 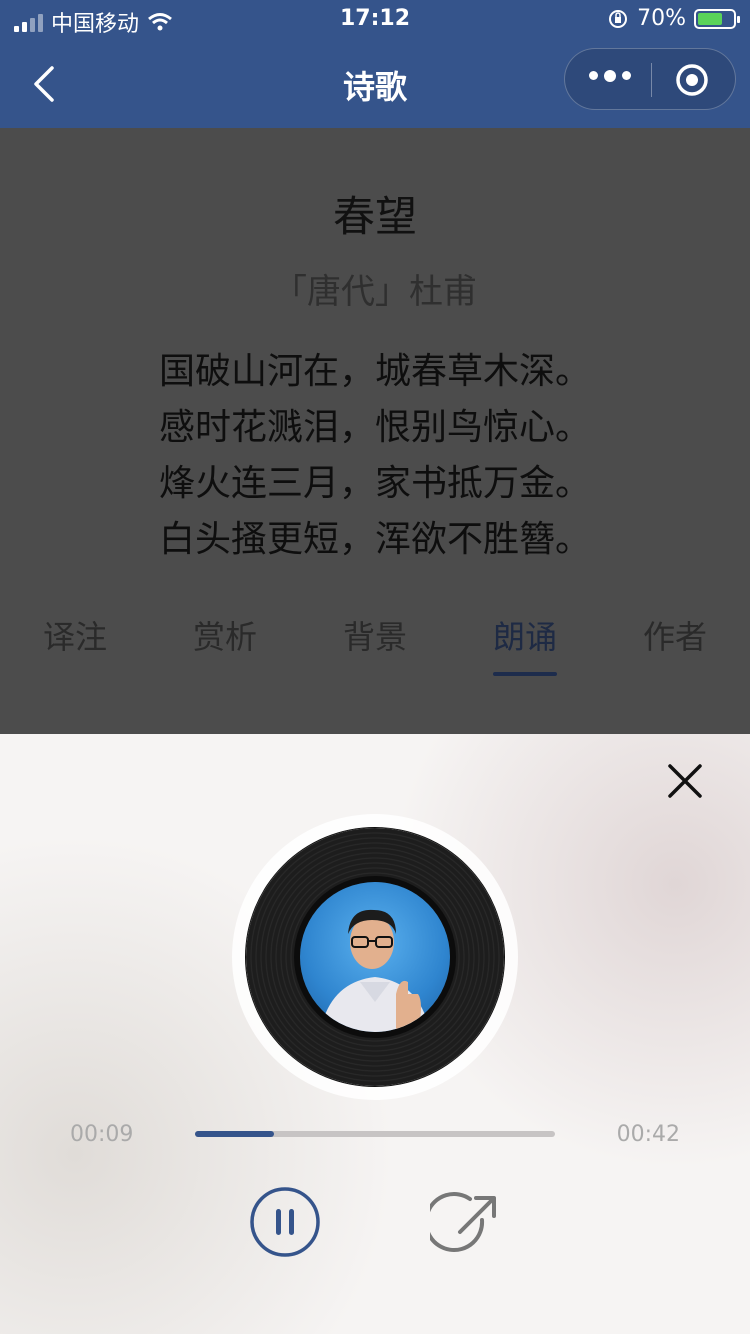 I want to click on total-time: 00:42, so click(x=648, y=1134).